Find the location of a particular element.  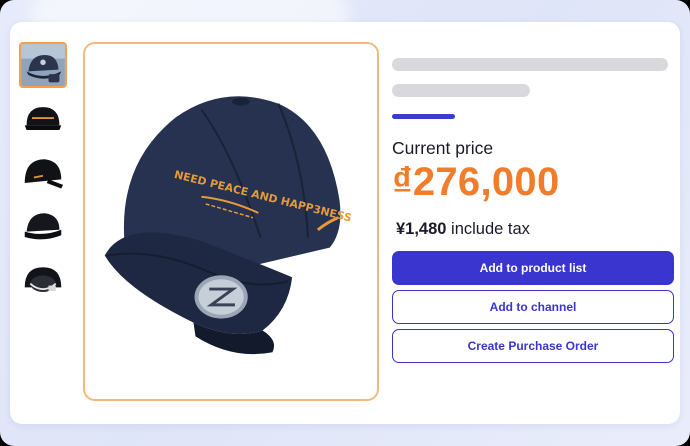

cap-inside-thumbnail-icon is located at coordinates (43, 281).